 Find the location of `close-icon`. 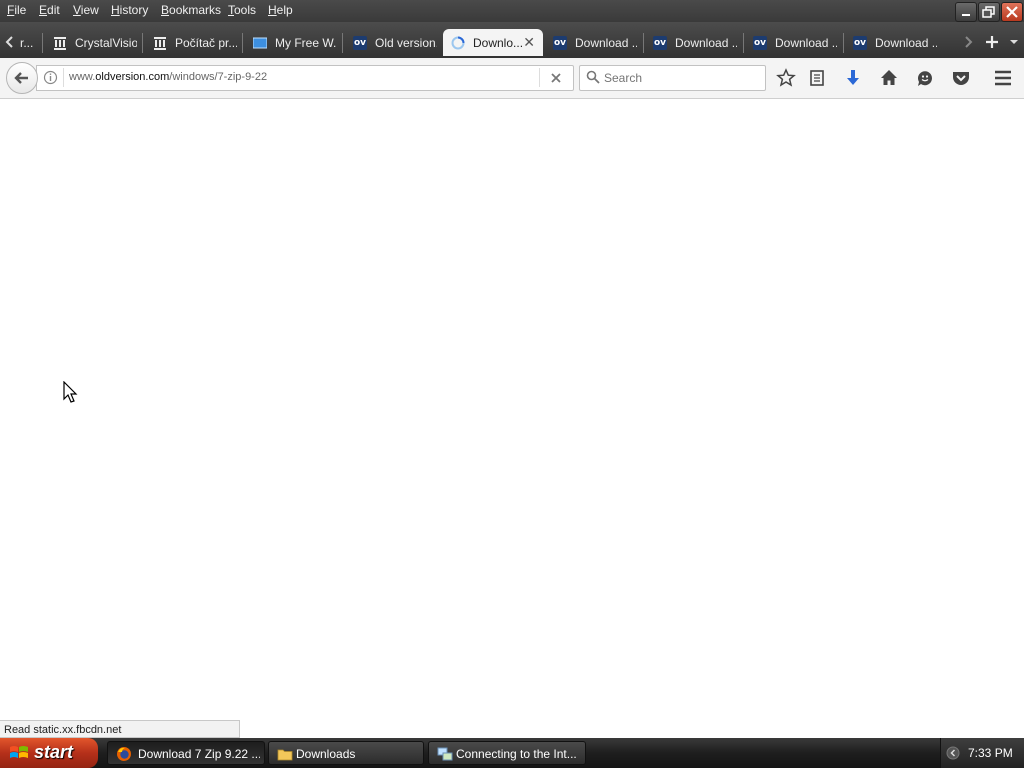

close-icon is located at coordinates (1012, 12).